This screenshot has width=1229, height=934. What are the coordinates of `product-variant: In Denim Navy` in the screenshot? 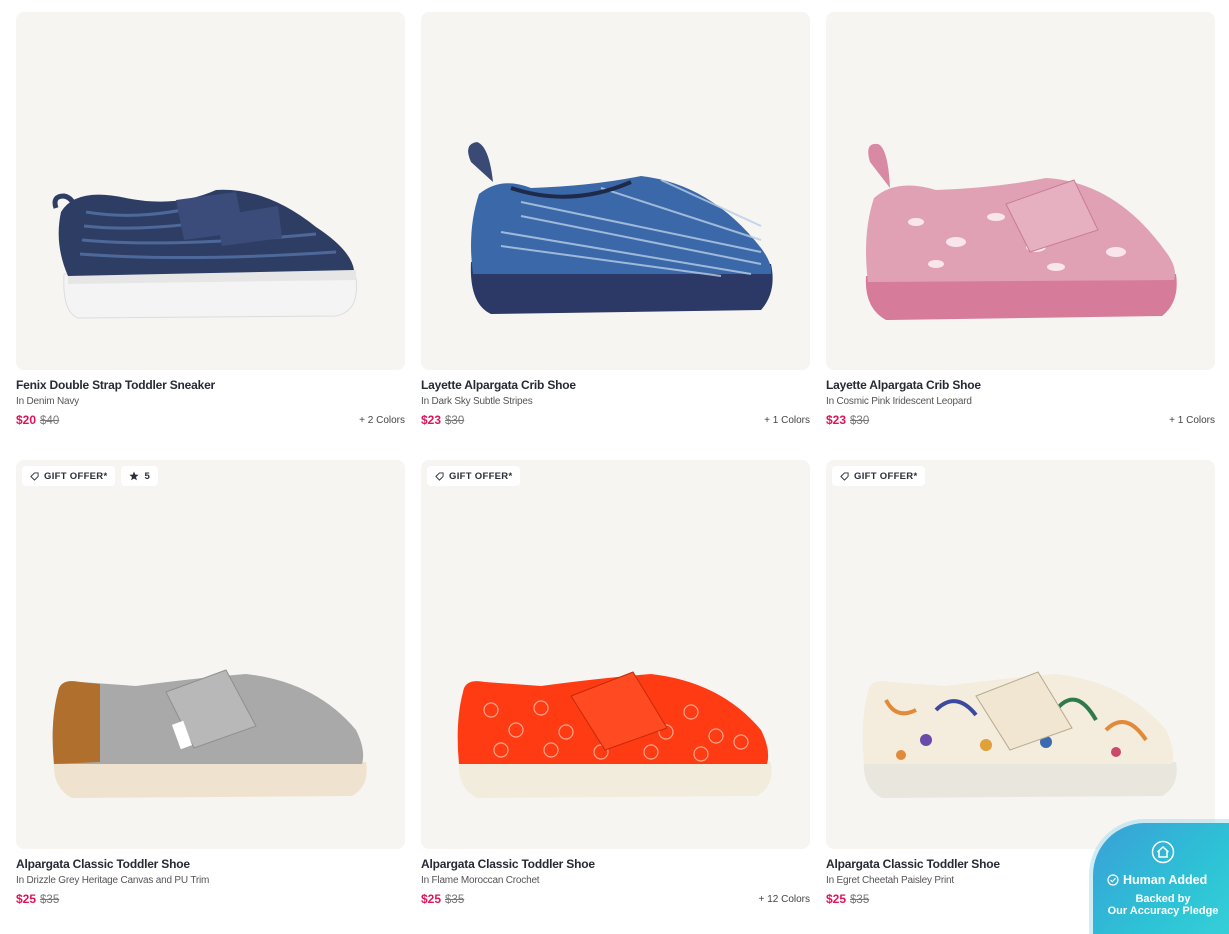 It's located at (47, 401).